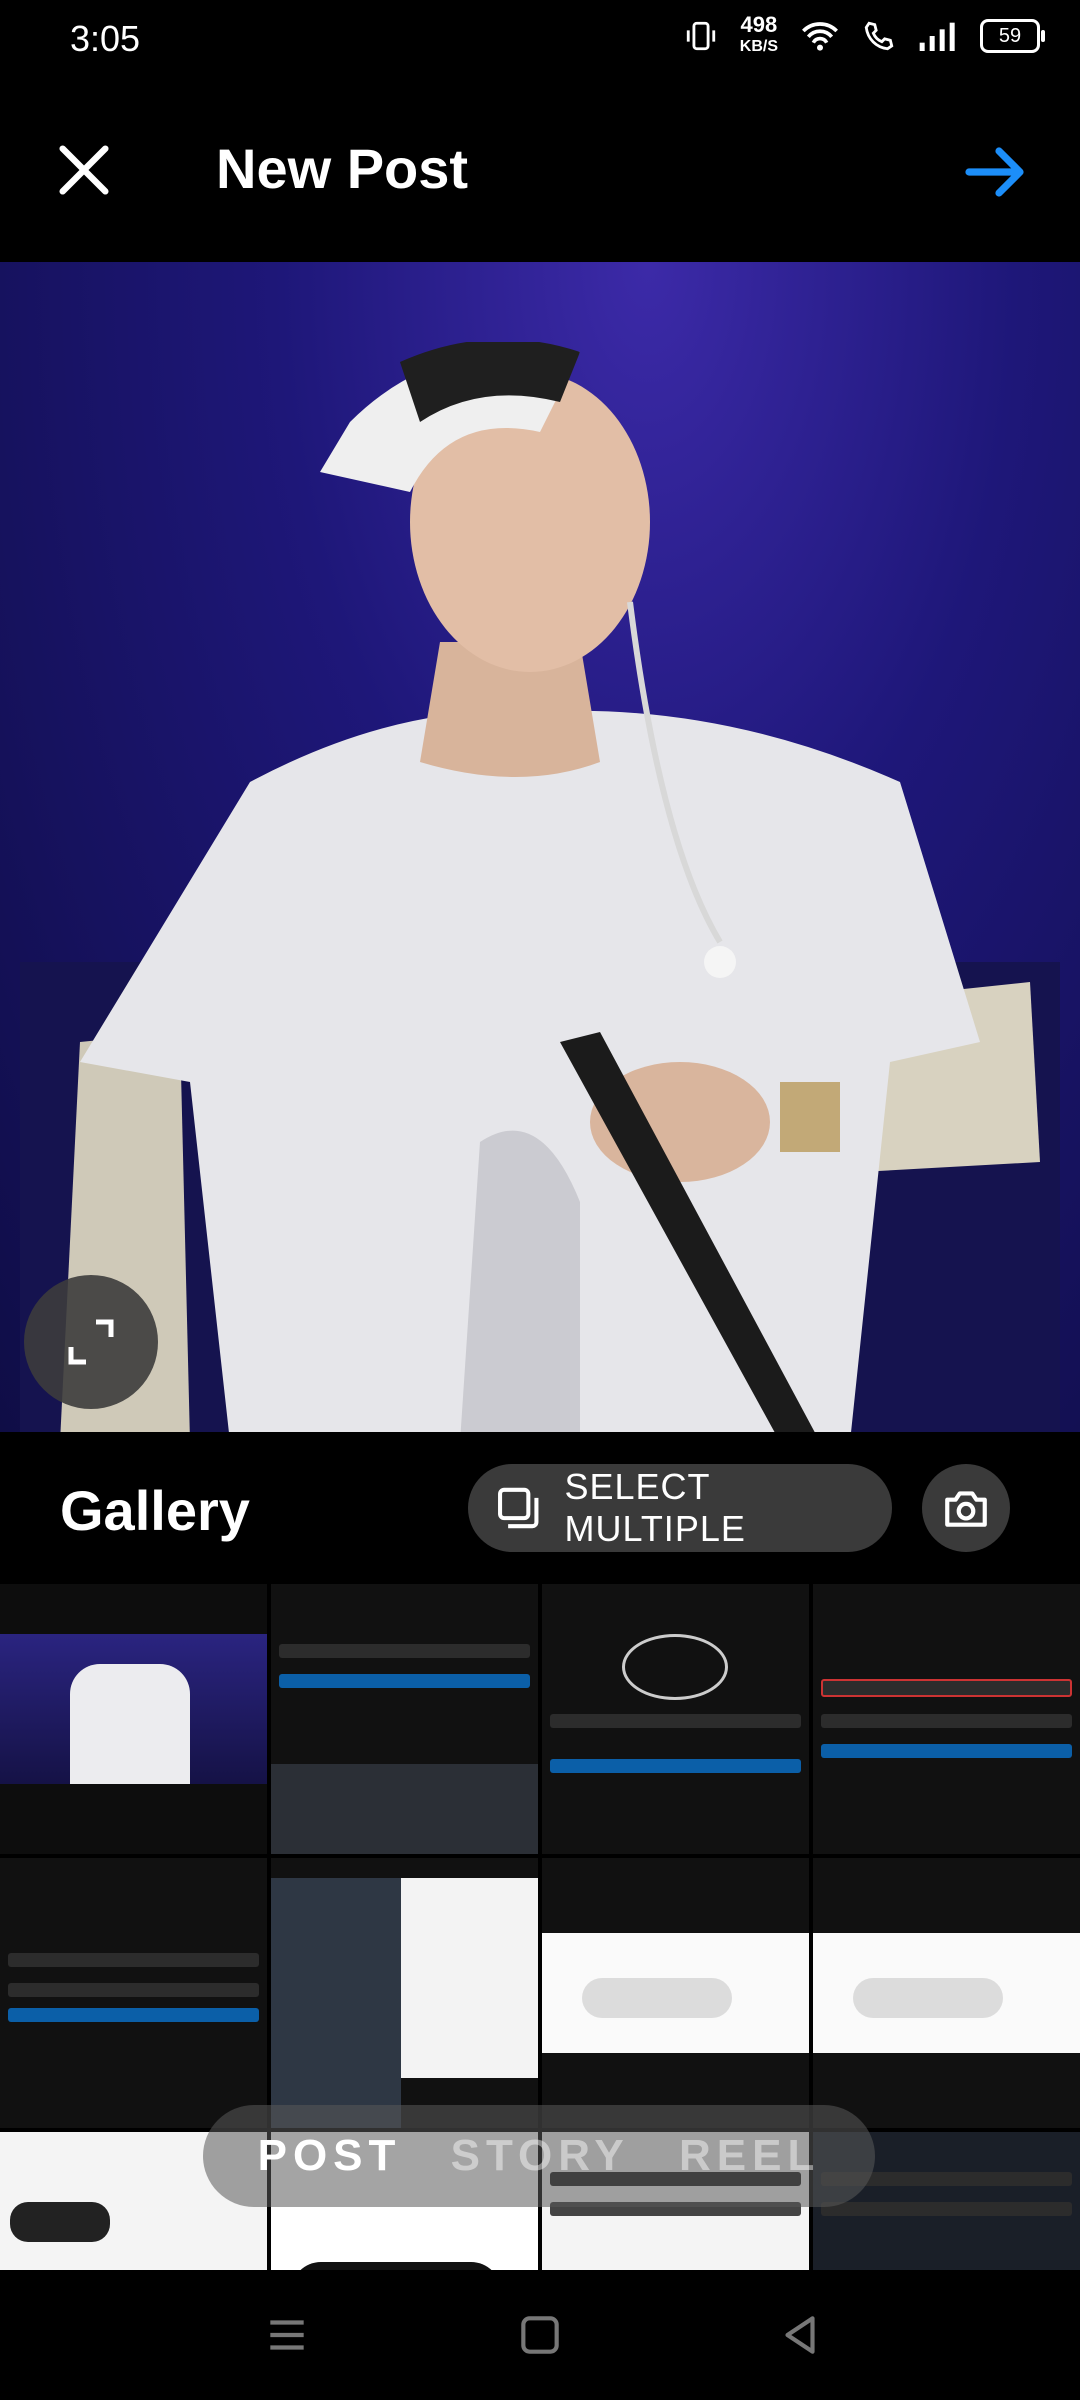  I want to click on system-nav-bar, so click(540, 2335).